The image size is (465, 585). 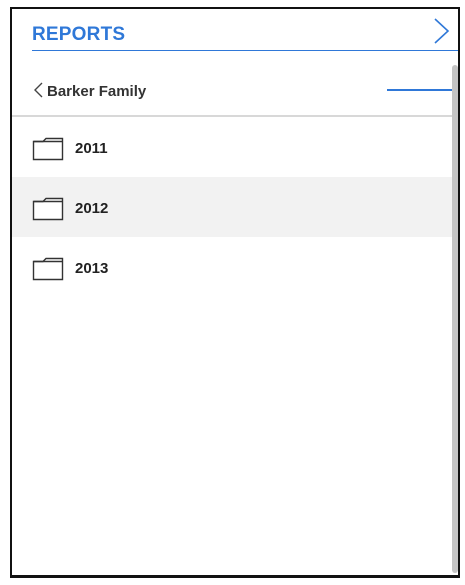 I want to click on folder-item-2011: 2011, so click(x=232, y=147).